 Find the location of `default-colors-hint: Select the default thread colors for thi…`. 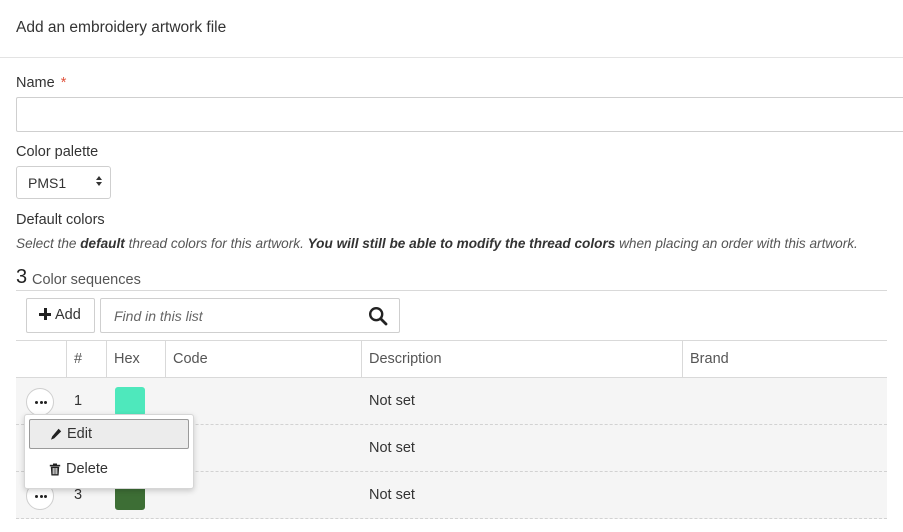

default-colors-hint: Select the default thread colors for thi… is located at coordinates (437, 243).